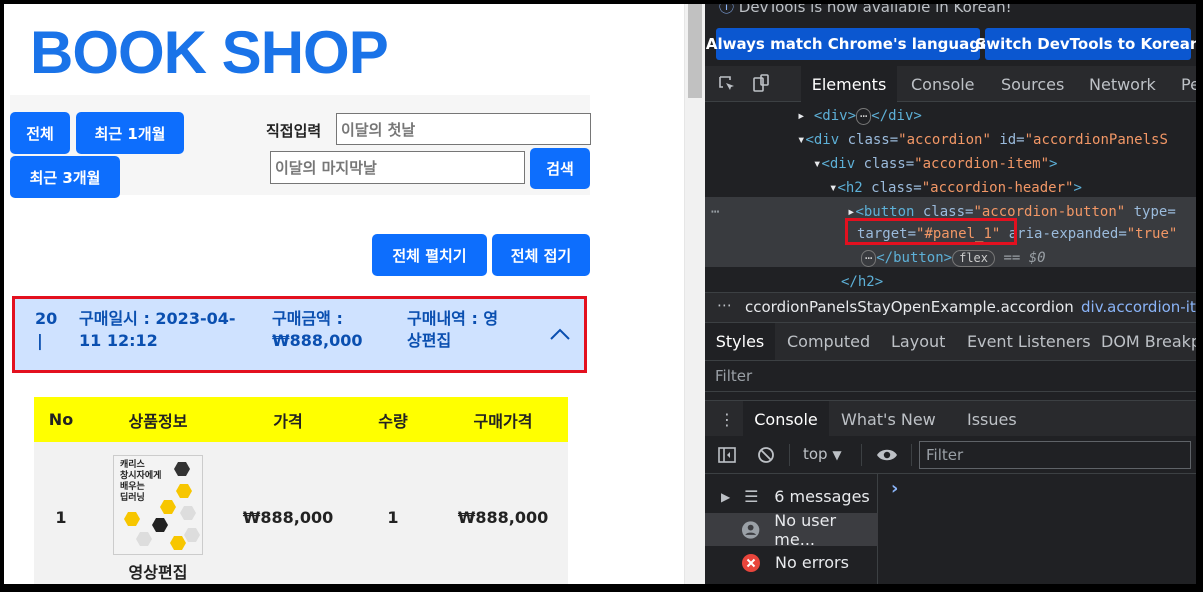 The width and height of the screenshot is (1203, 592). I want to click on row-product-name: 영상편집, so click(158, 571).